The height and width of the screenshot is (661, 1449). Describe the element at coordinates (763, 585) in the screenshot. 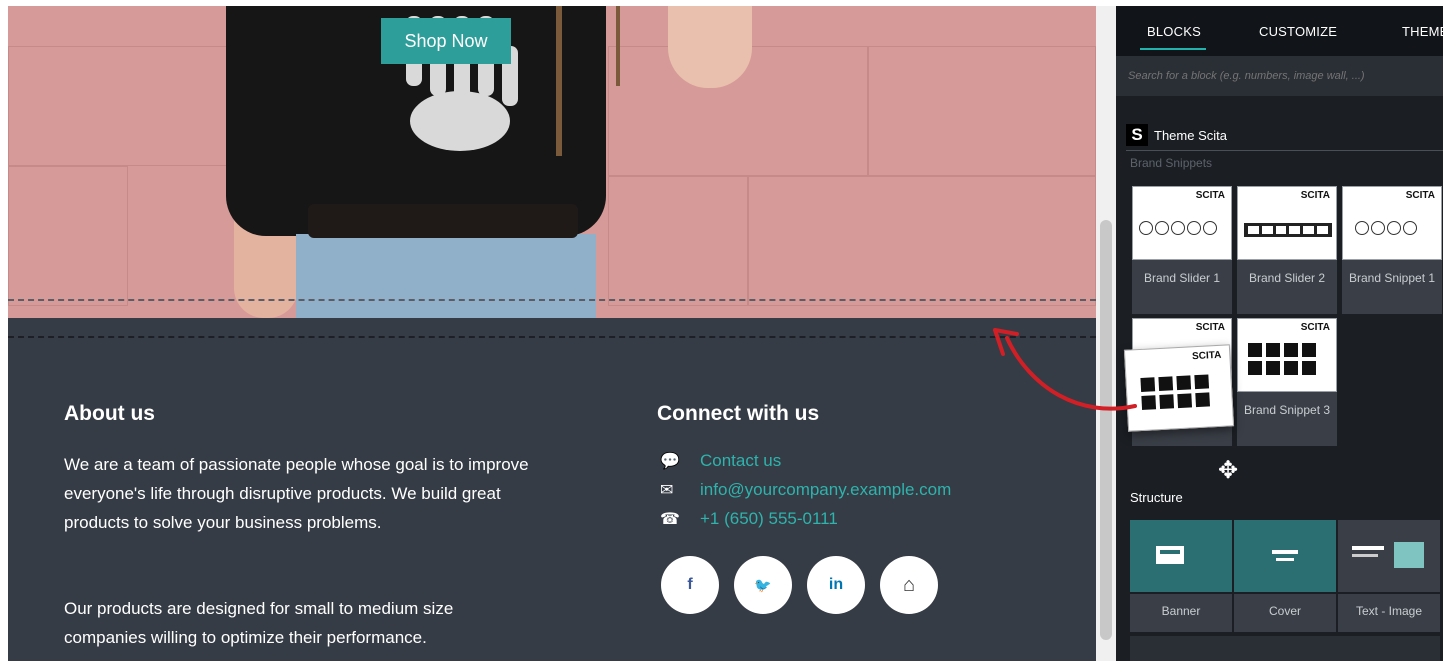

I see `twitter-icon: 🐦` at that location.